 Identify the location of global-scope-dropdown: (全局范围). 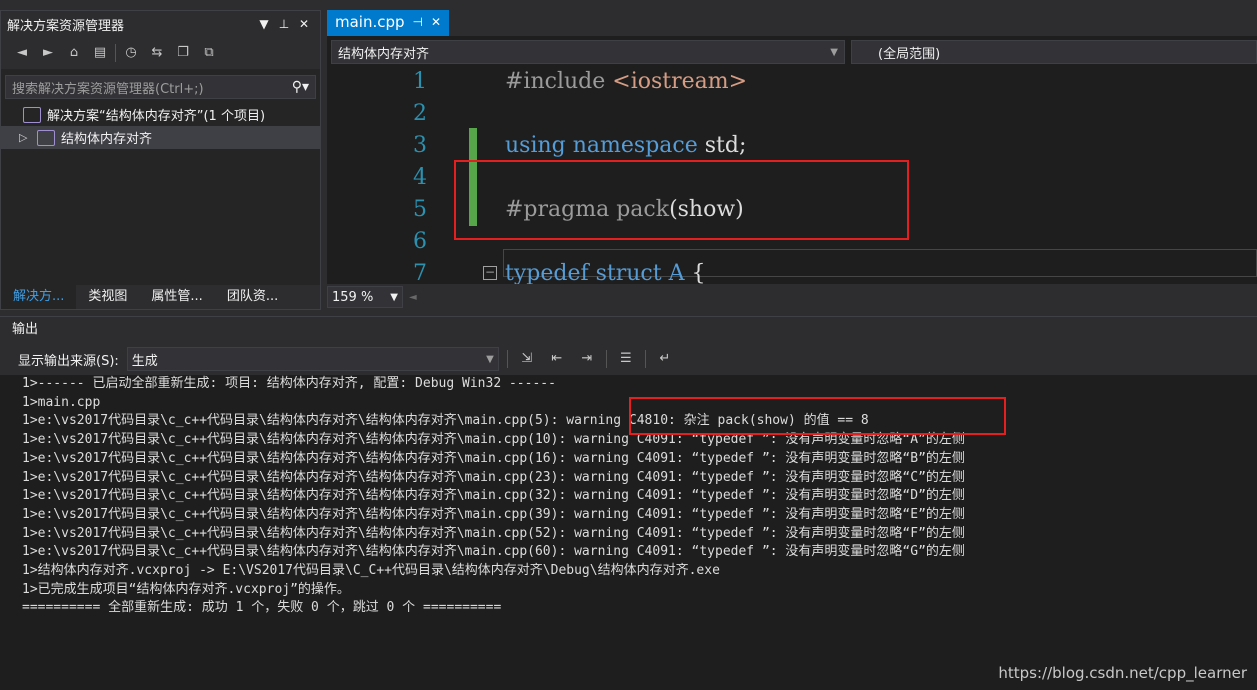
(1054, 52).